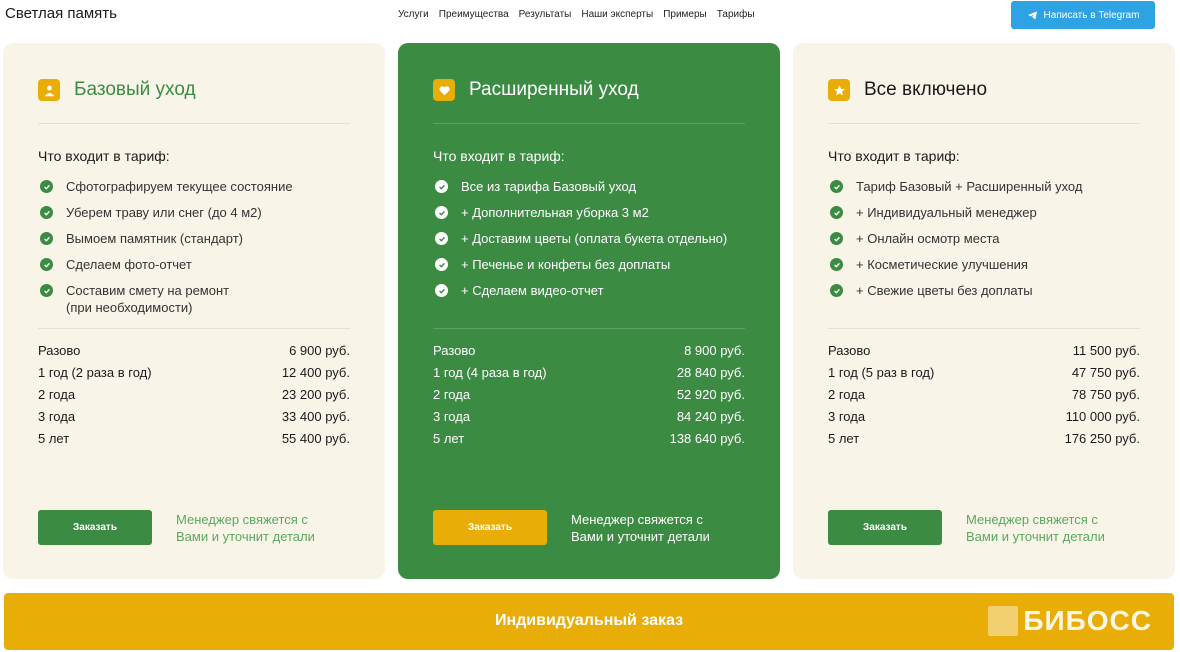  What do you see at coordinates (315, 372) in the screenshot?
I see `price-value: 12 400 руб.` at bounding box center [315, 372].